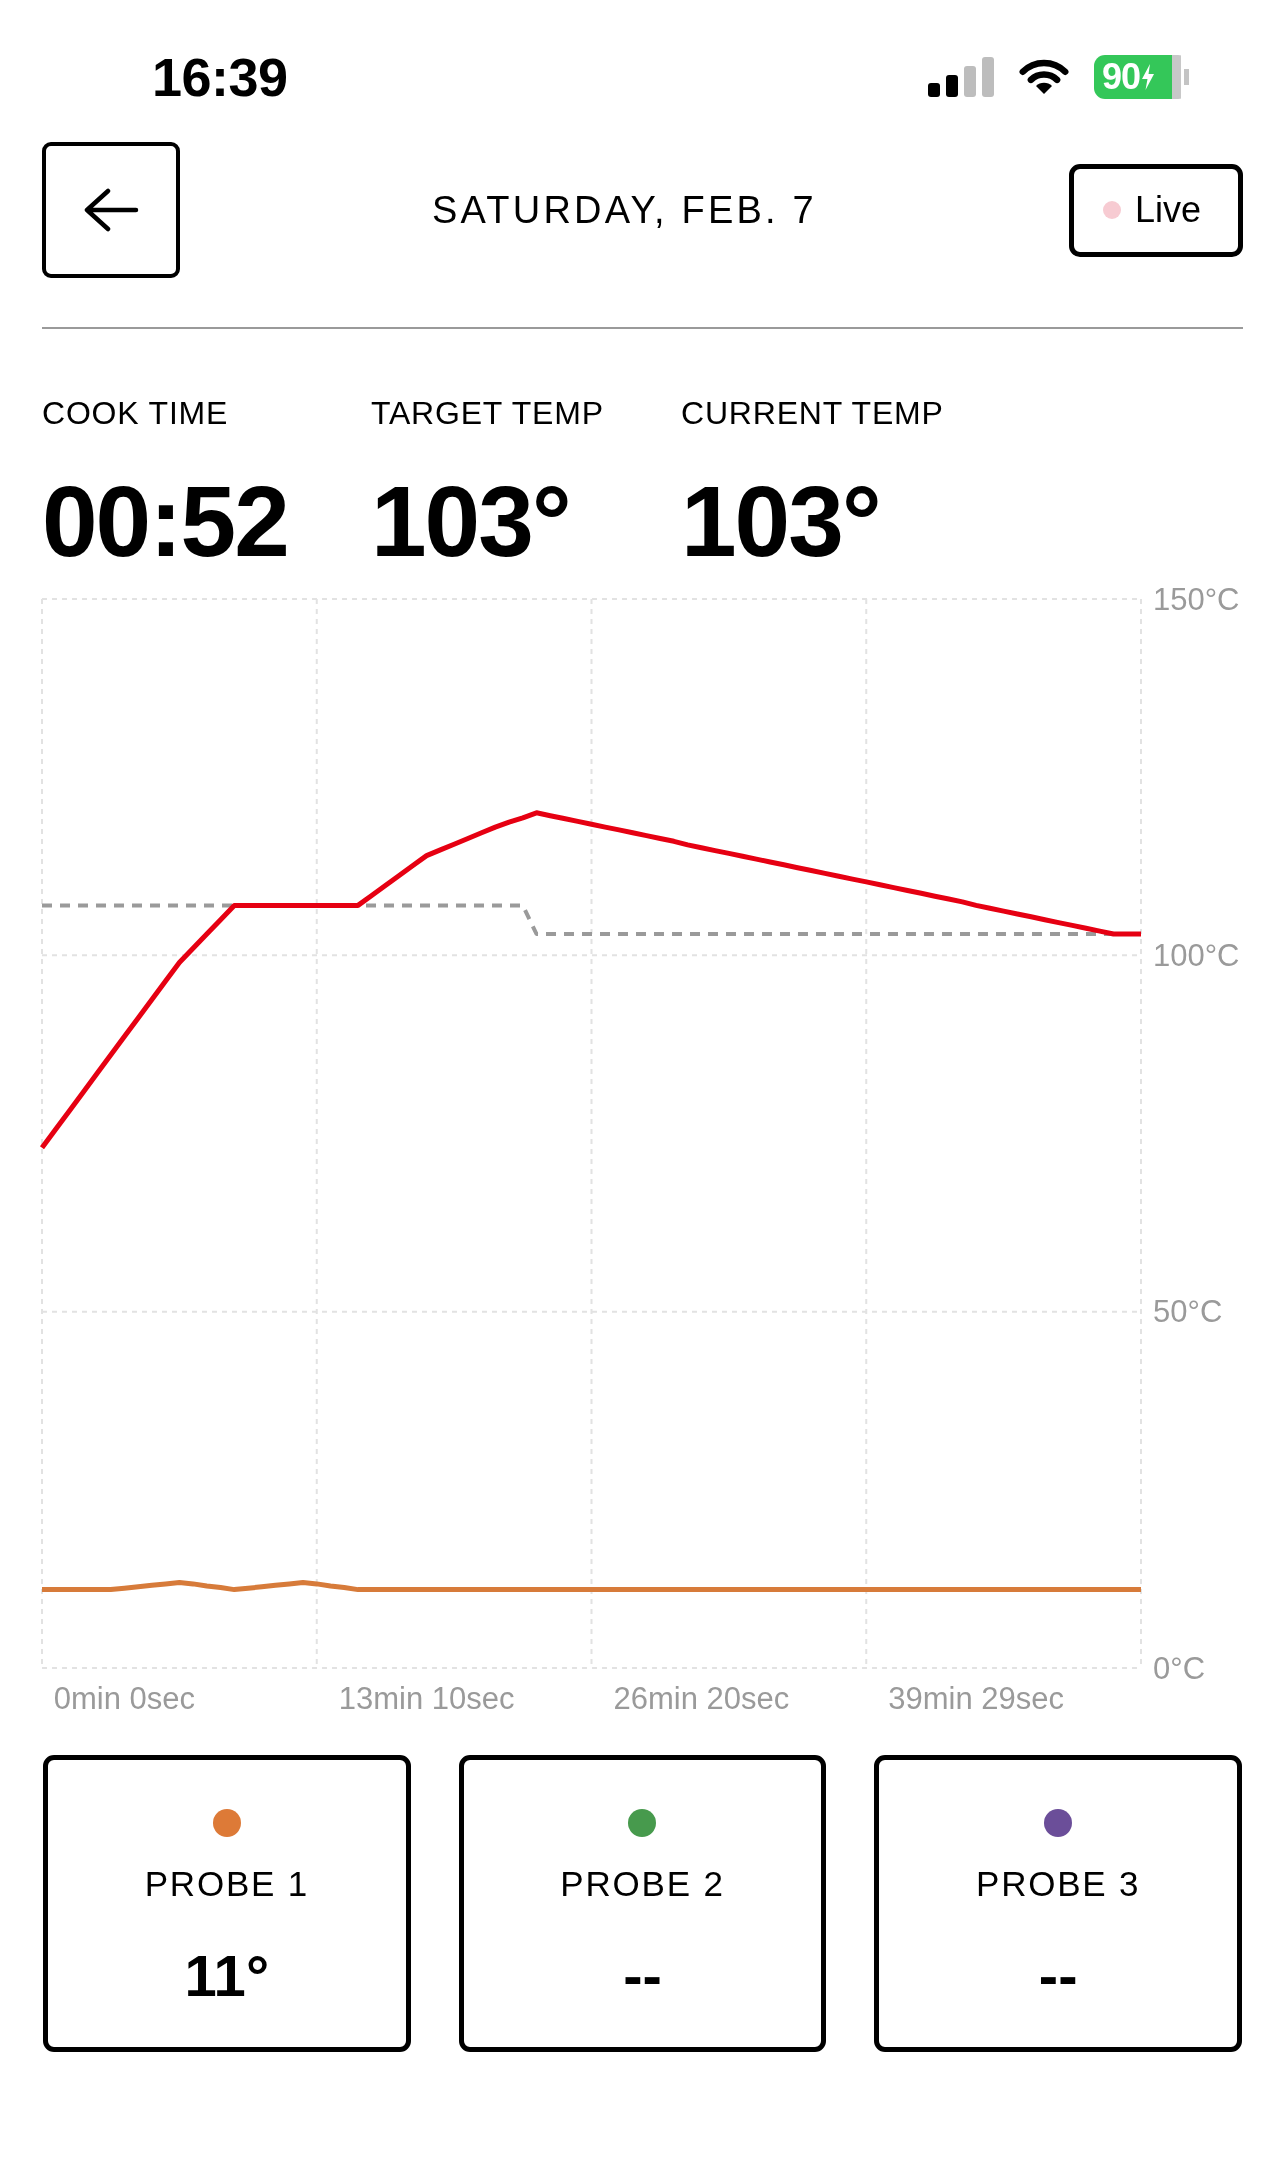 This screenshot has height=2157, width=1284. I want to click on probe-name: PROBE 2, so click(642, 1884).